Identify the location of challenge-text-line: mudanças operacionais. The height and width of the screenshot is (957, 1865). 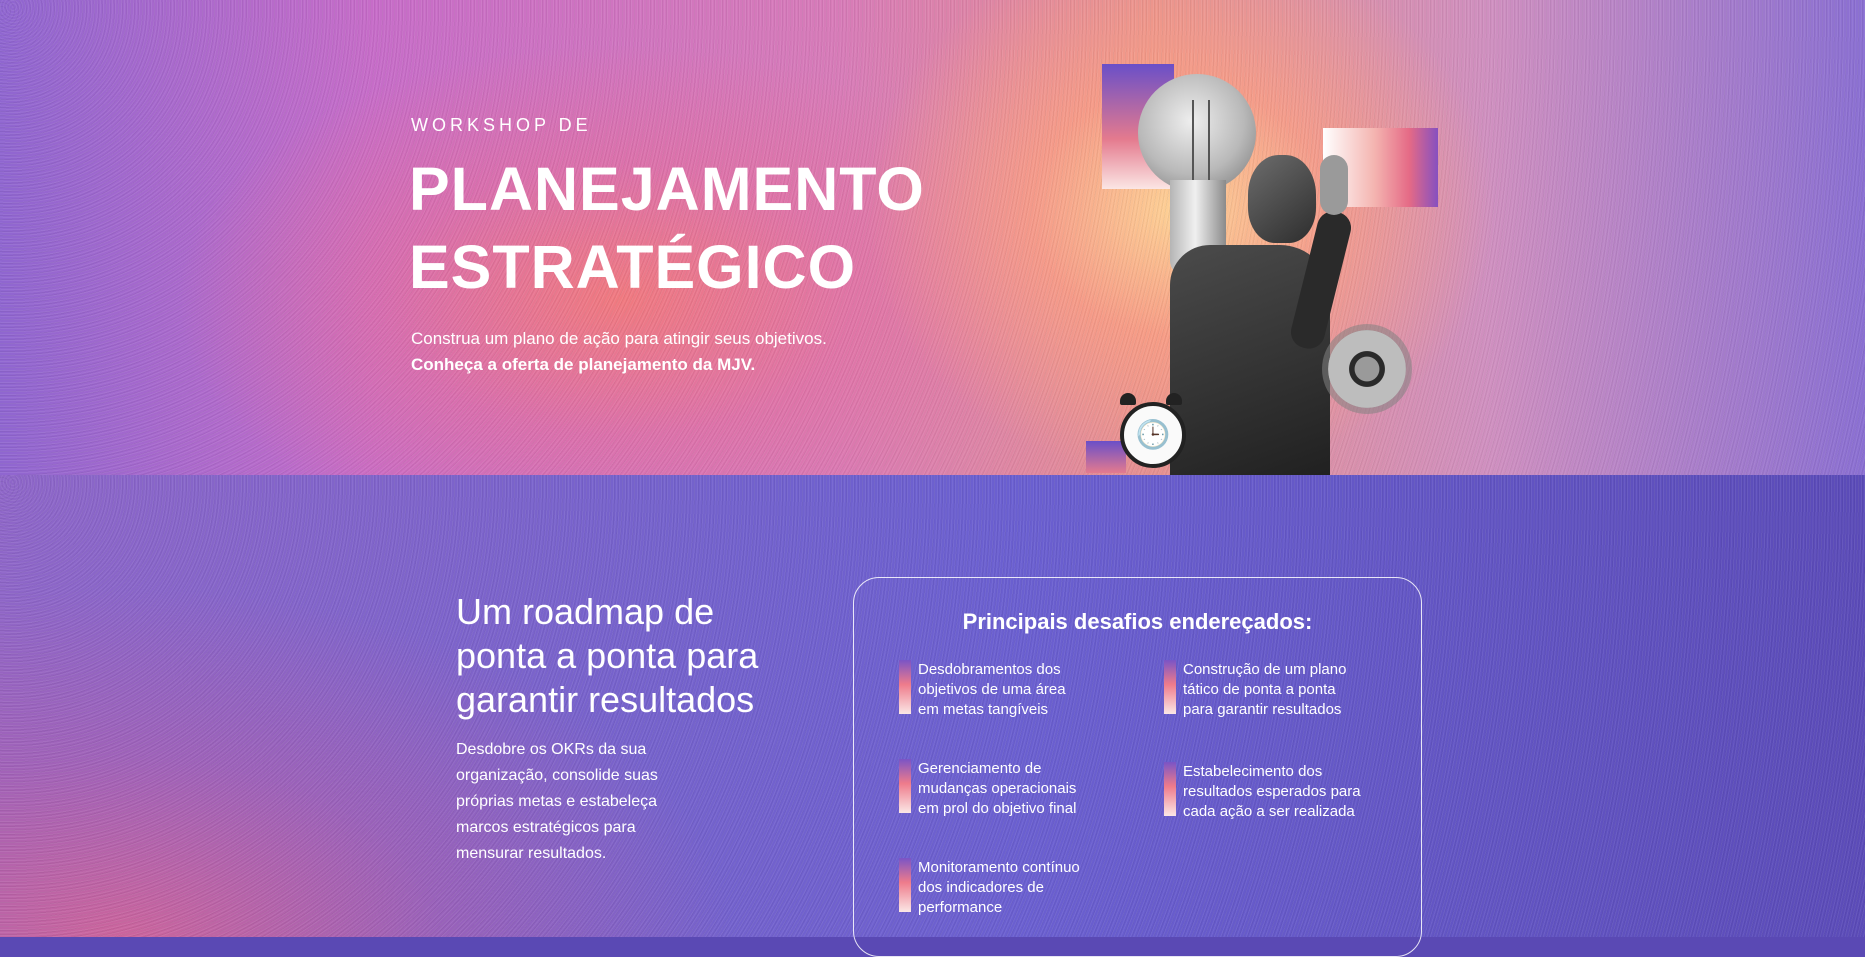
(997, 788).